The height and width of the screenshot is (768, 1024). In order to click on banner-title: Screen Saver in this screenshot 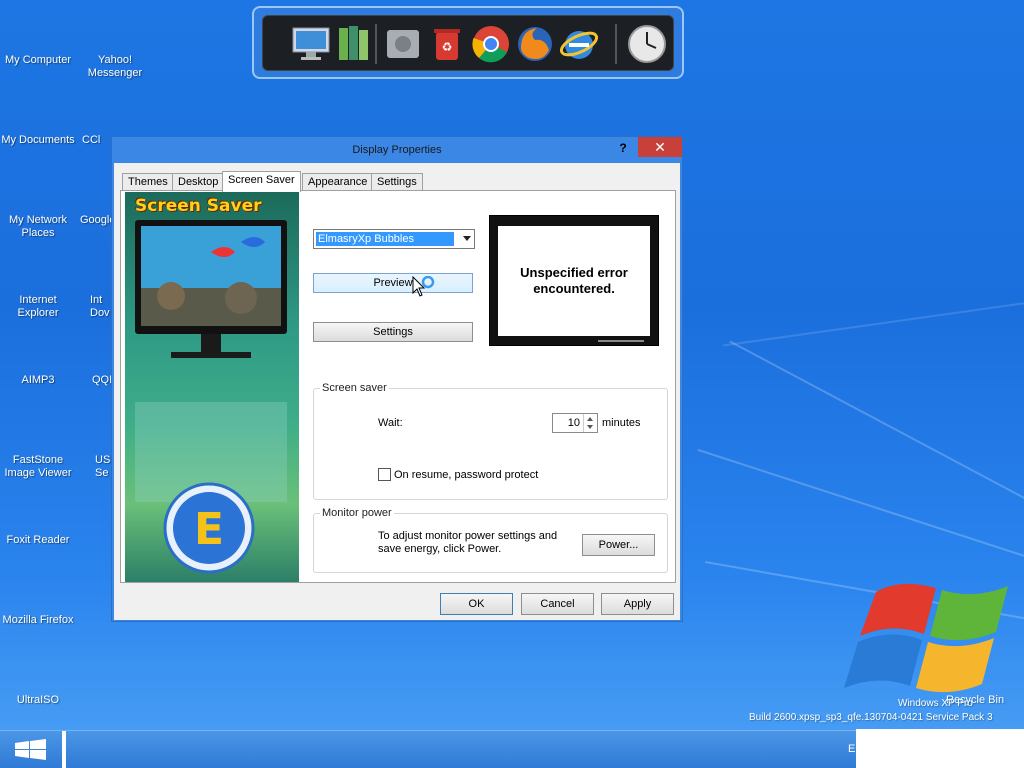, I will do `click(198, 206)`.